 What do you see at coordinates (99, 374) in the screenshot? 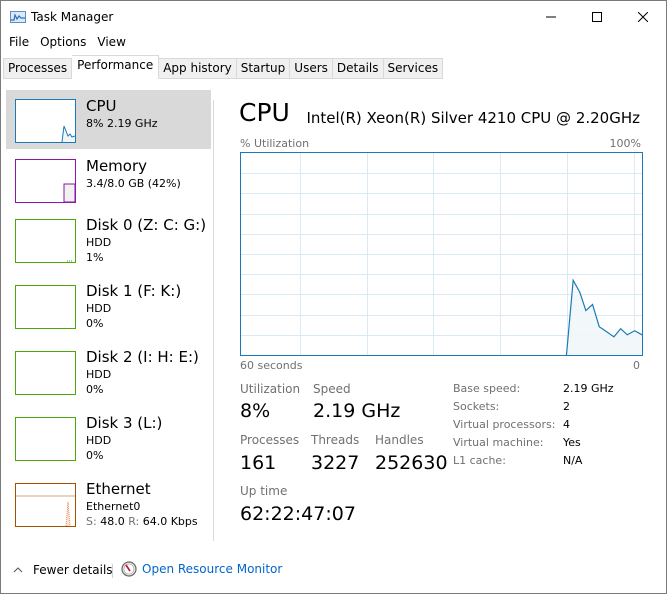
I see `sidebar-disk-2-type: HDD` at bounding box center [99, 374].